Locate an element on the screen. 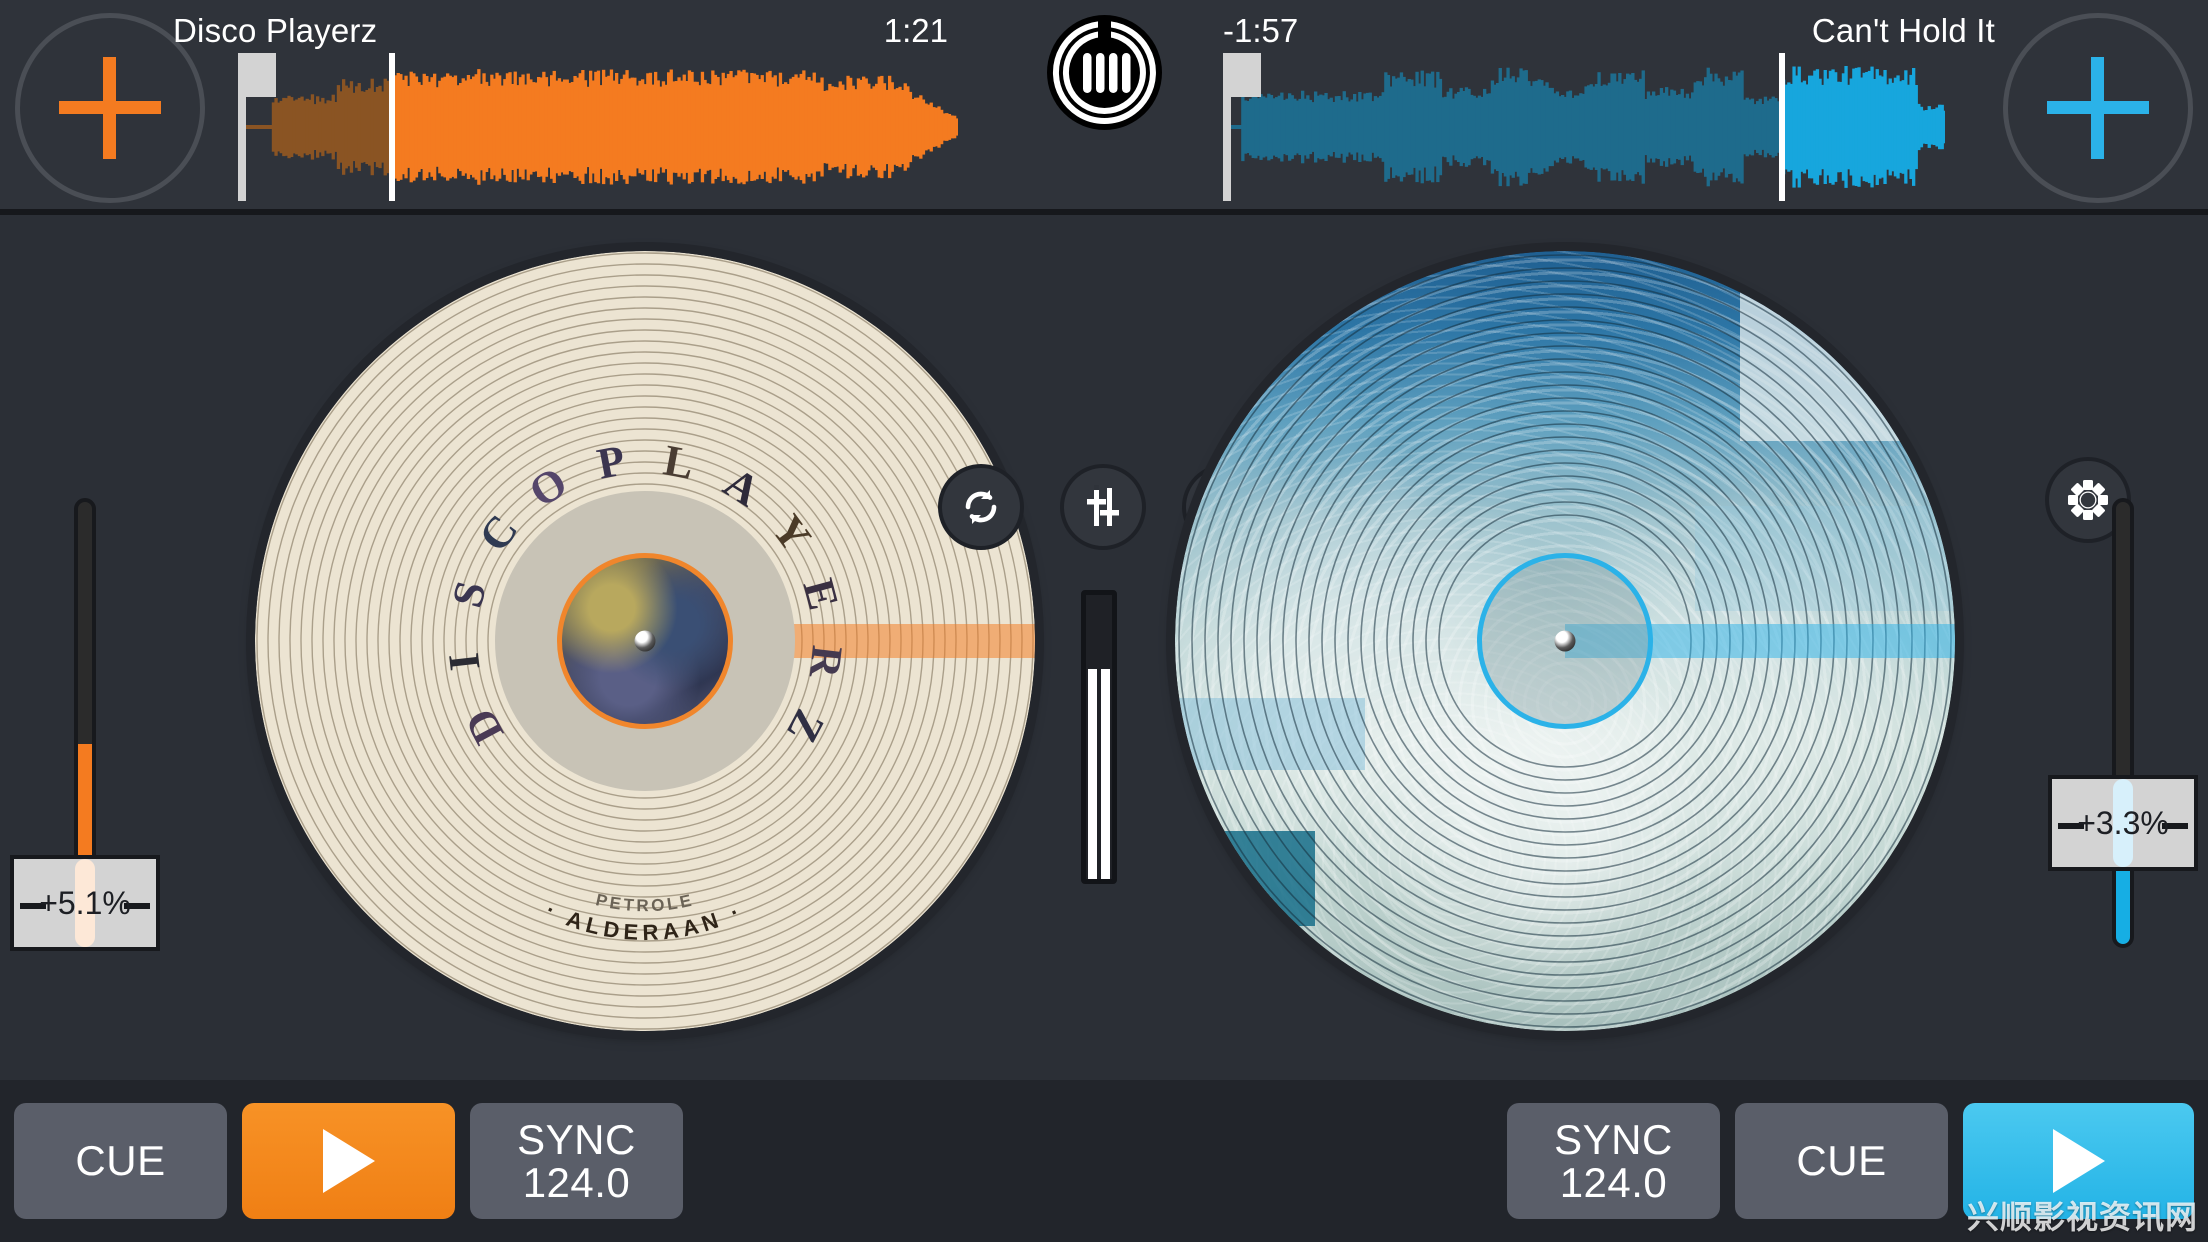 Image resolution: width=2208 pixels, height=1242 pixels. transport-bar: CUE SYNC 124.0 SYNC 124.0 CUE 兴顺影视资讯网 is located at coordinates (1104, 1161).